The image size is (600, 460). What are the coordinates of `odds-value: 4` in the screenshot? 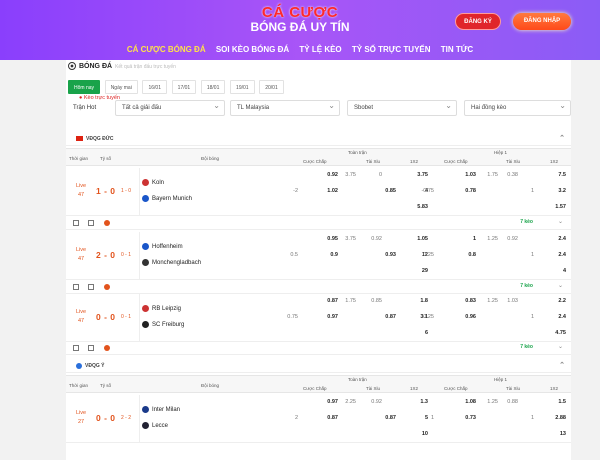 It's located at (564, 271).